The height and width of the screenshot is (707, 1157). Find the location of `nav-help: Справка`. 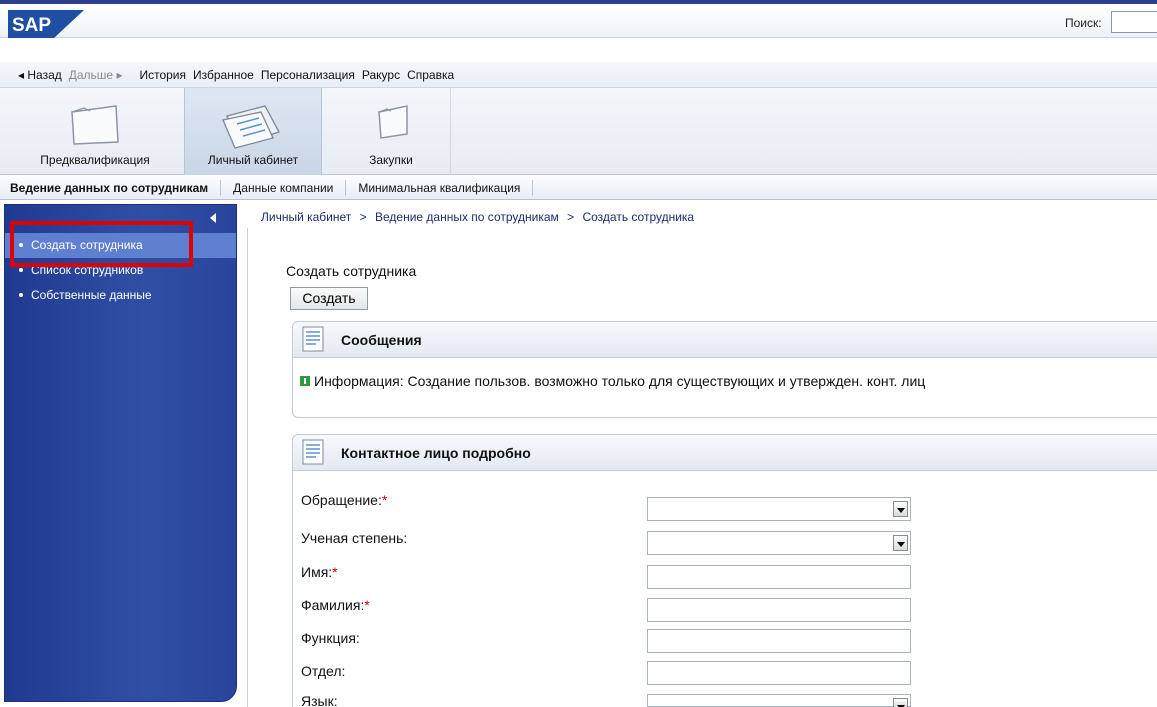

nav-help: Справка is located at coordinates (430, 75).